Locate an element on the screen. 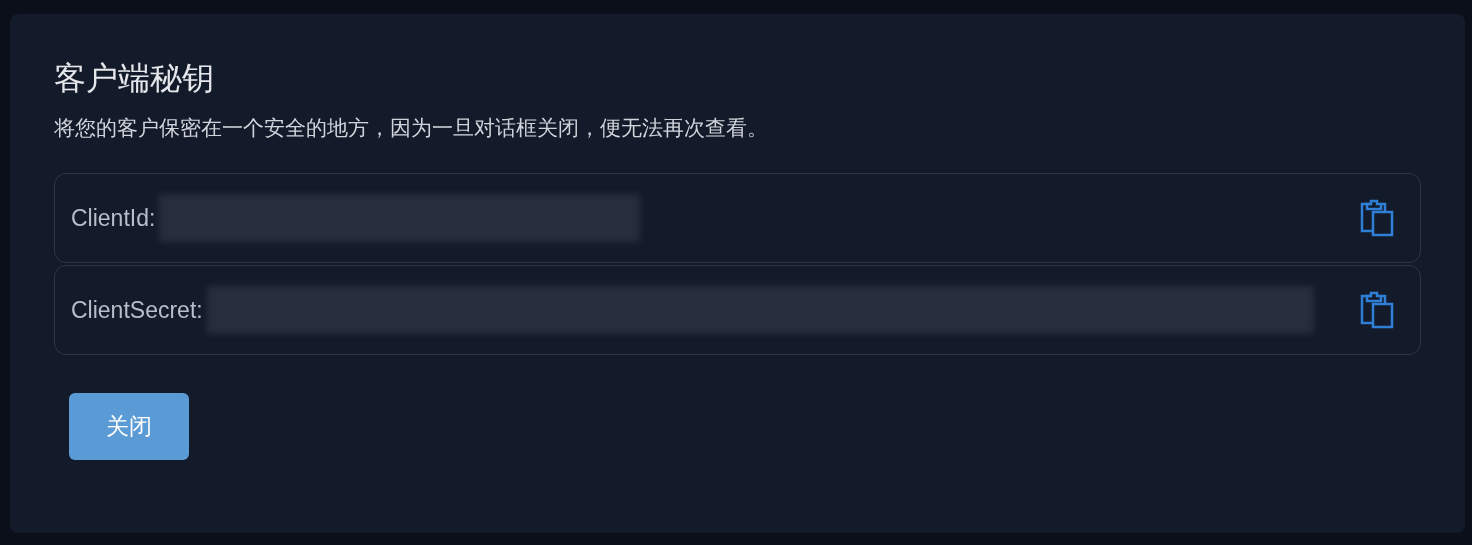 Image resolution: width=1472 pixels, height=545 pixels. dialog-title: 客户端秘钥 is located at coordinates (134, 78).